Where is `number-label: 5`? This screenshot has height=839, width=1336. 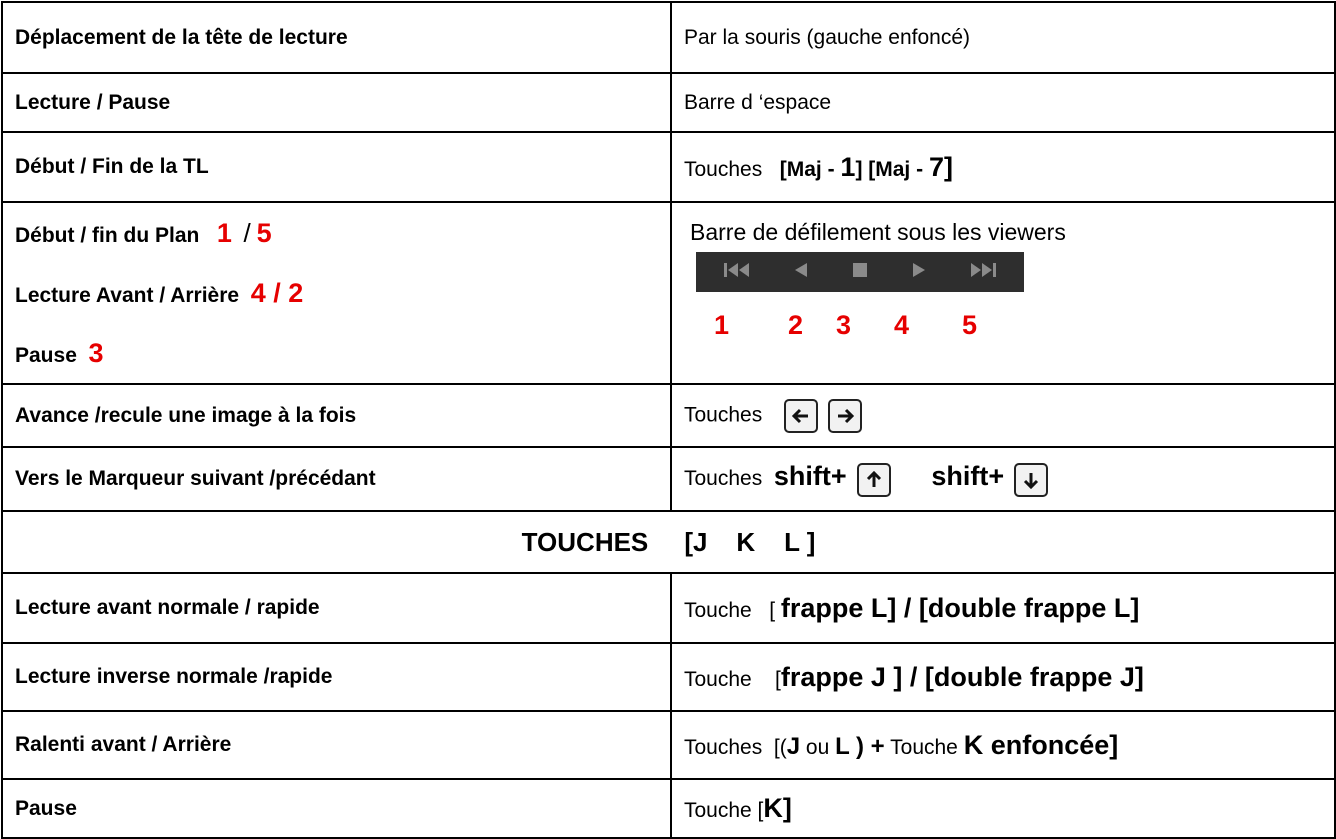 number-label: 5 is located at coordinates (970, 325).